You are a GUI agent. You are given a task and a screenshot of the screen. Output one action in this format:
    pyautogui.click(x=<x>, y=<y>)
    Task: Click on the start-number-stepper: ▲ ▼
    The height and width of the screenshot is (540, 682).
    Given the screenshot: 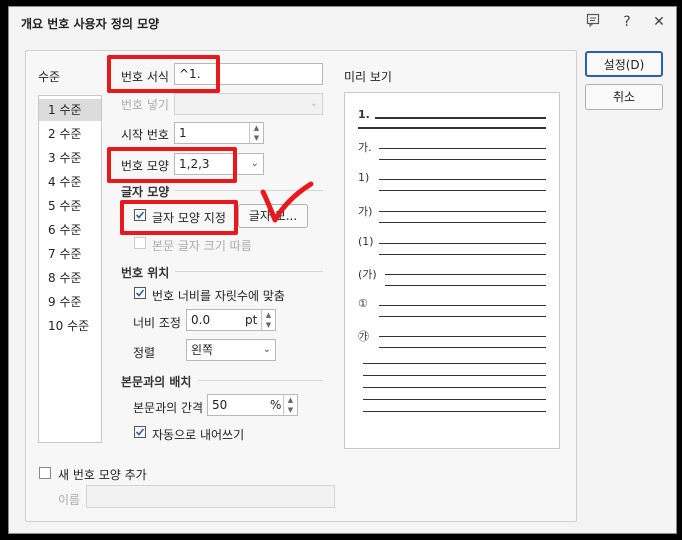 What is the action you would take?
    pyautogui.click(x=256, y=133)
    